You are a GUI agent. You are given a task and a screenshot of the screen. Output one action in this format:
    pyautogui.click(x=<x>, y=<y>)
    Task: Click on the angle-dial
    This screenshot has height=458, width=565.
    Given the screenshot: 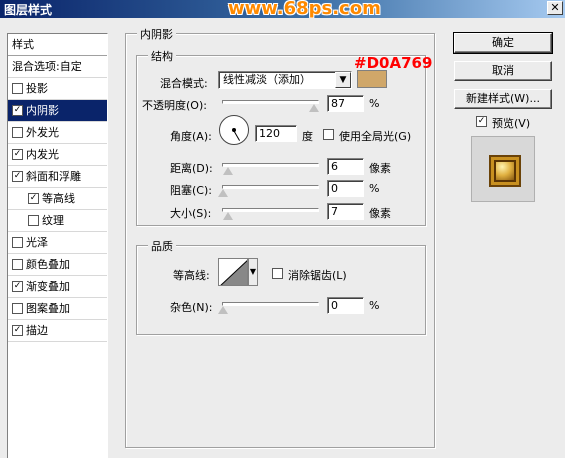 What is the action you would take?
    pyautogui.click(x=234, y=130)
    